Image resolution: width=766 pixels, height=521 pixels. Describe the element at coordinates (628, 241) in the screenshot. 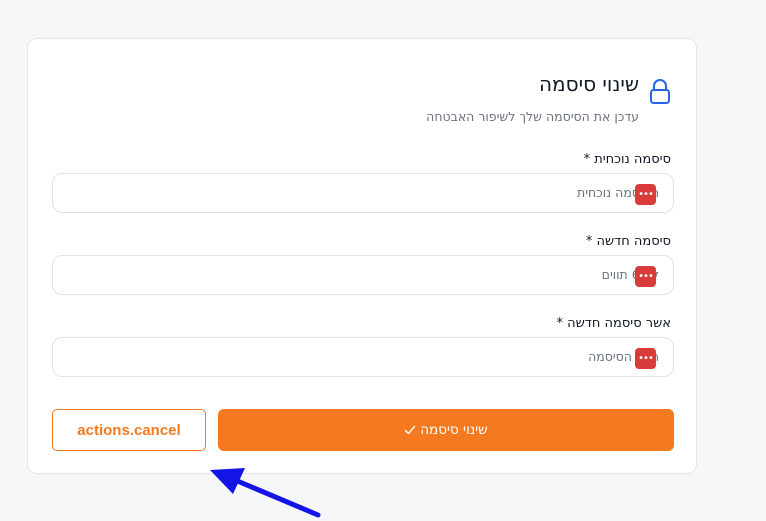

I see `new-password-label: סיסמה חדשה *` at that location.